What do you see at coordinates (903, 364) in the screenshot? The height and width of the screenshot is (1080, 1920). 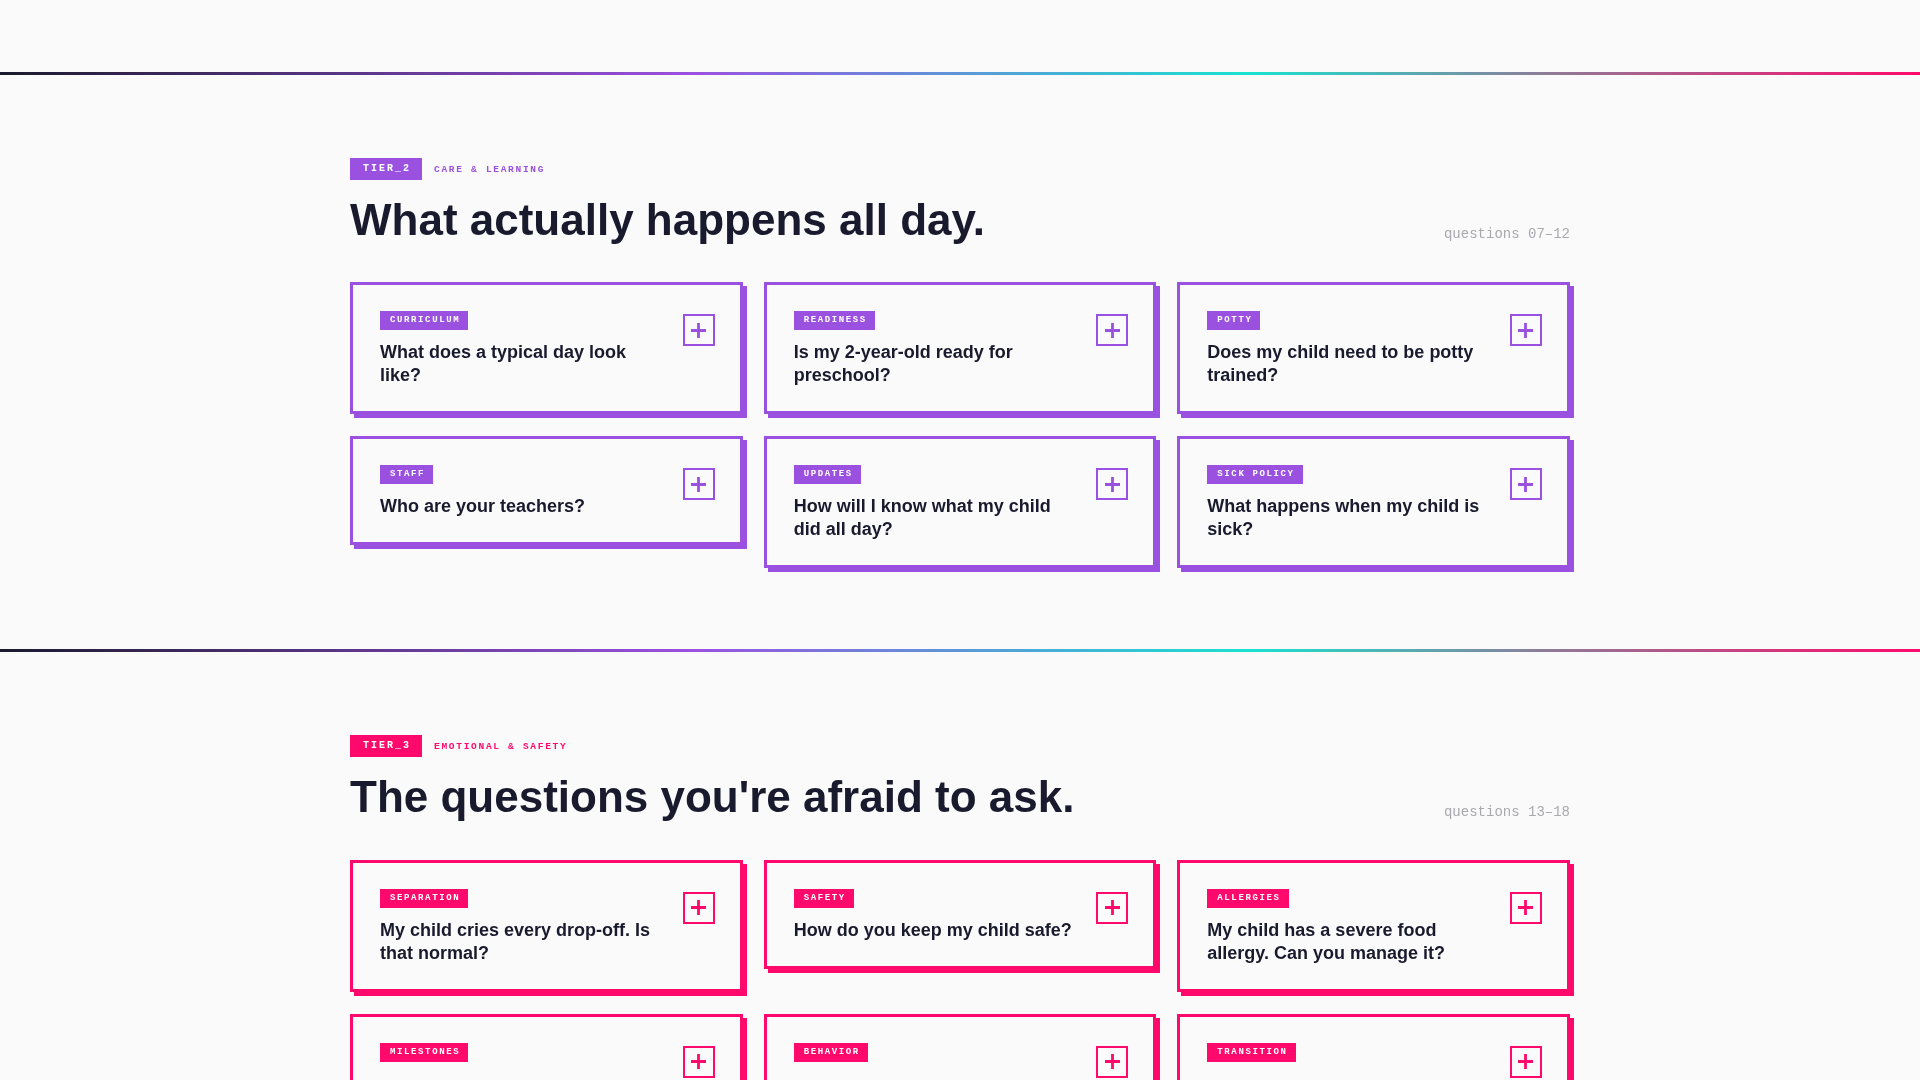 I see `question-text: Is my 2-year-old ready for preschool?` at bounding box center [903, 364].